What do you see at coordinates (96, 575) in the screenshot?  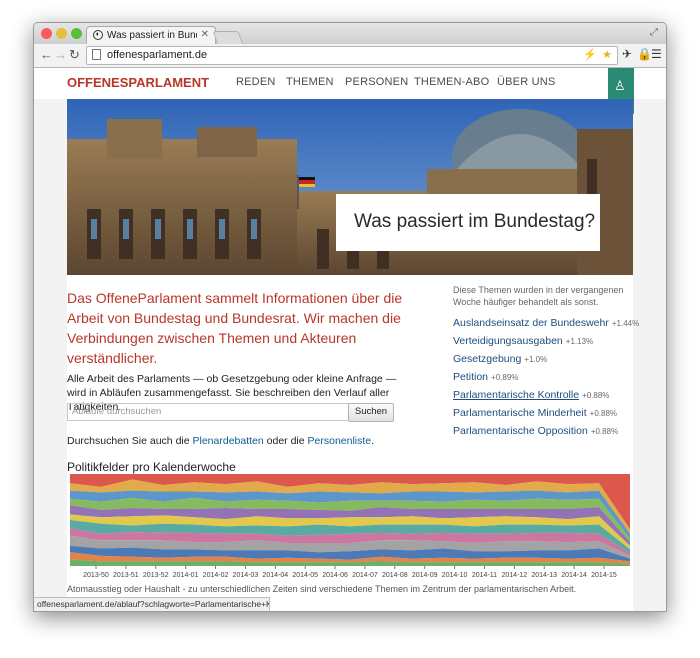 I see `x-axis-tick-label: 2013-50` at bounding box center [96, 575].